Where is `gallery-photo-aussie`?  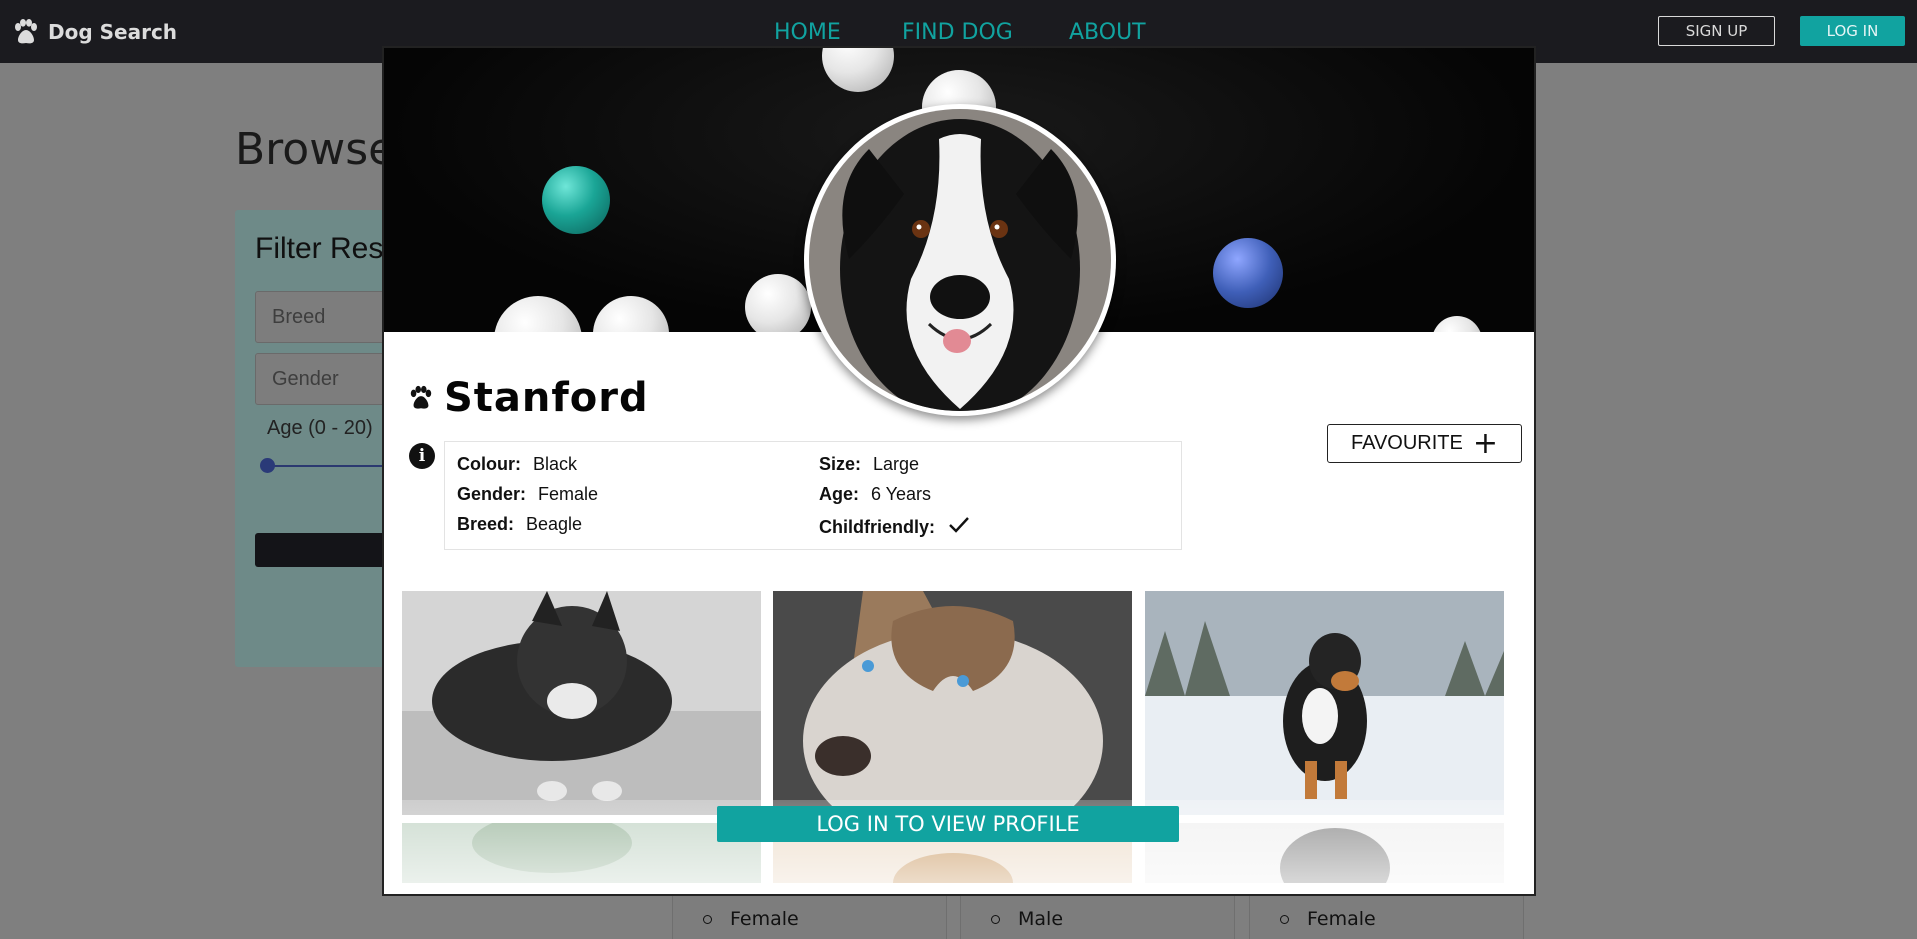
gallery-photo-aussie is located at coordinates (1324, 703).